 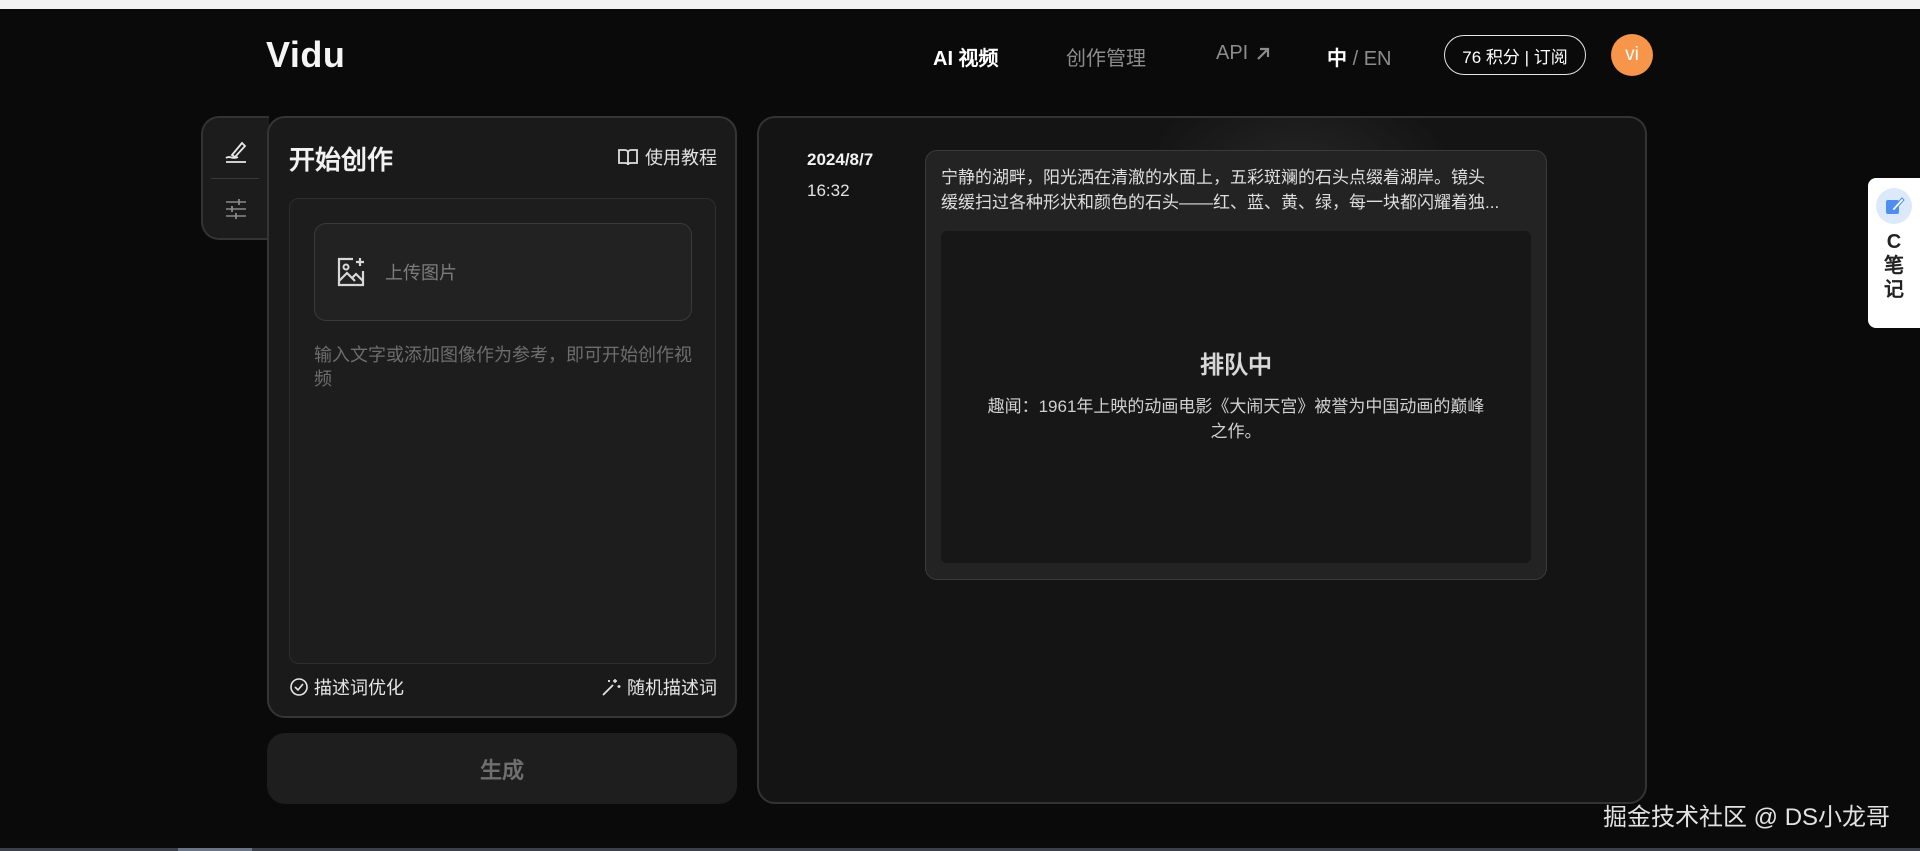 I want to click on browser-top-strip, so click(x=960, y=4).